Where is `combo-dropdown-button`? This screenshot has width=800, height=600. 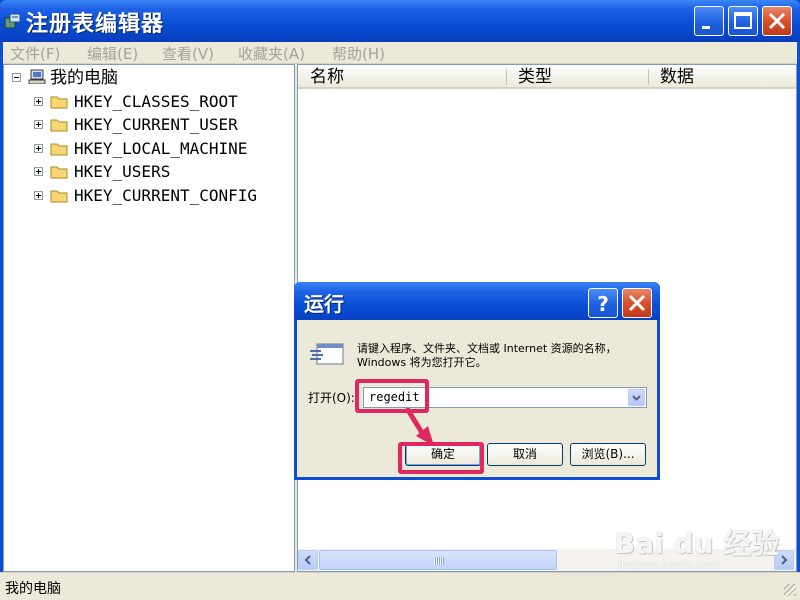
combo-dropdown-button is located at coordinates (636, 397).